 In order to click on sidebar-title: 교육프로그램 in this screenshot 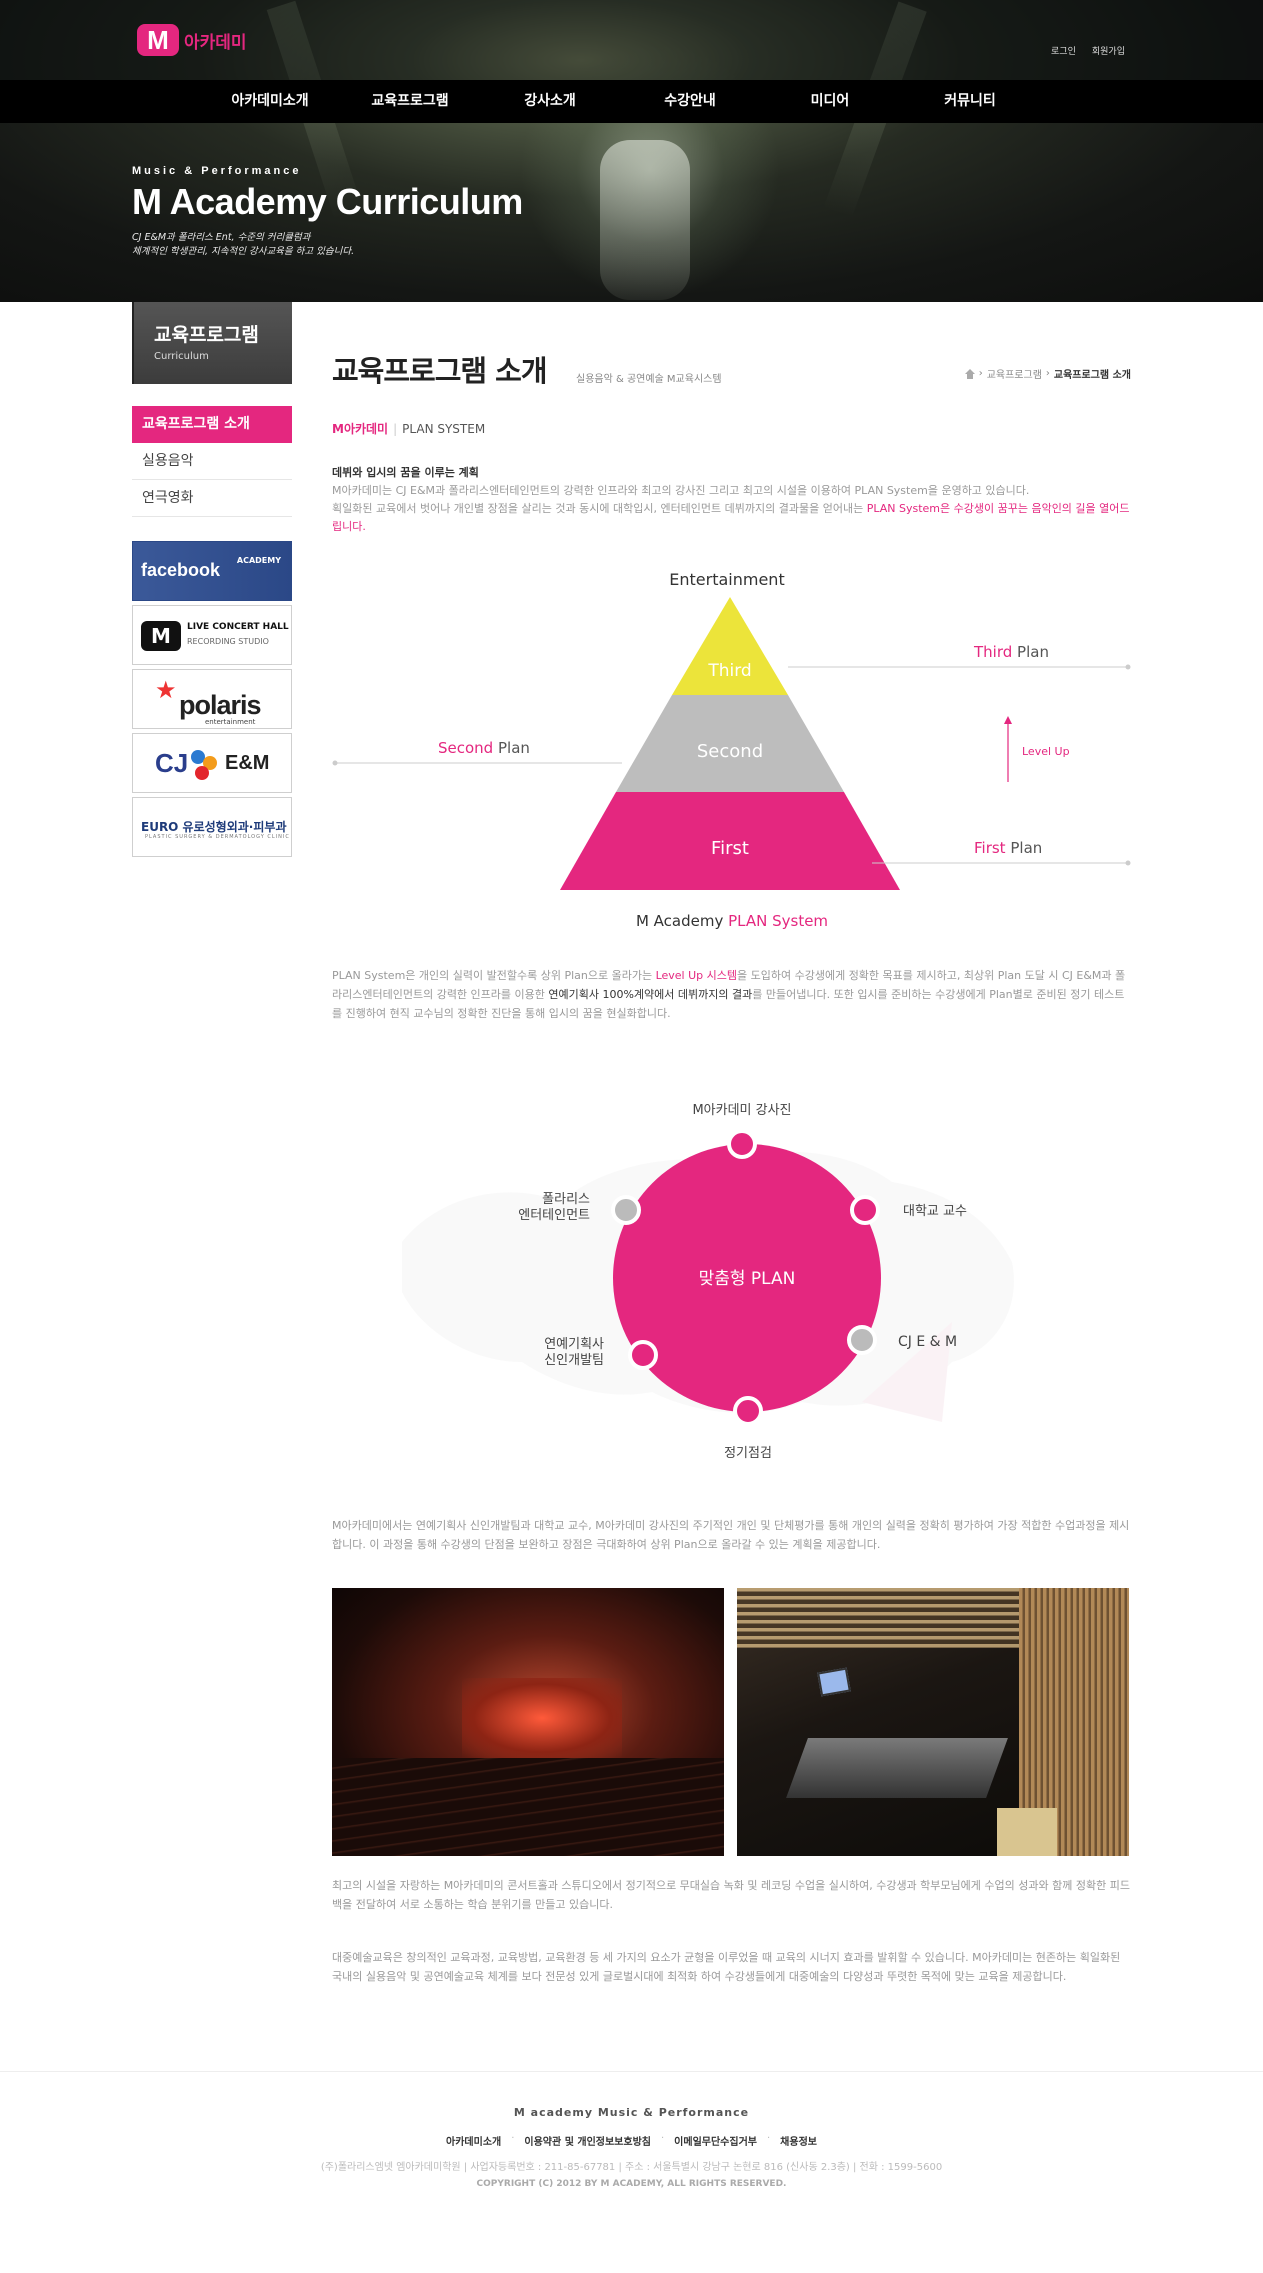, I will do `click(206, 335)`.